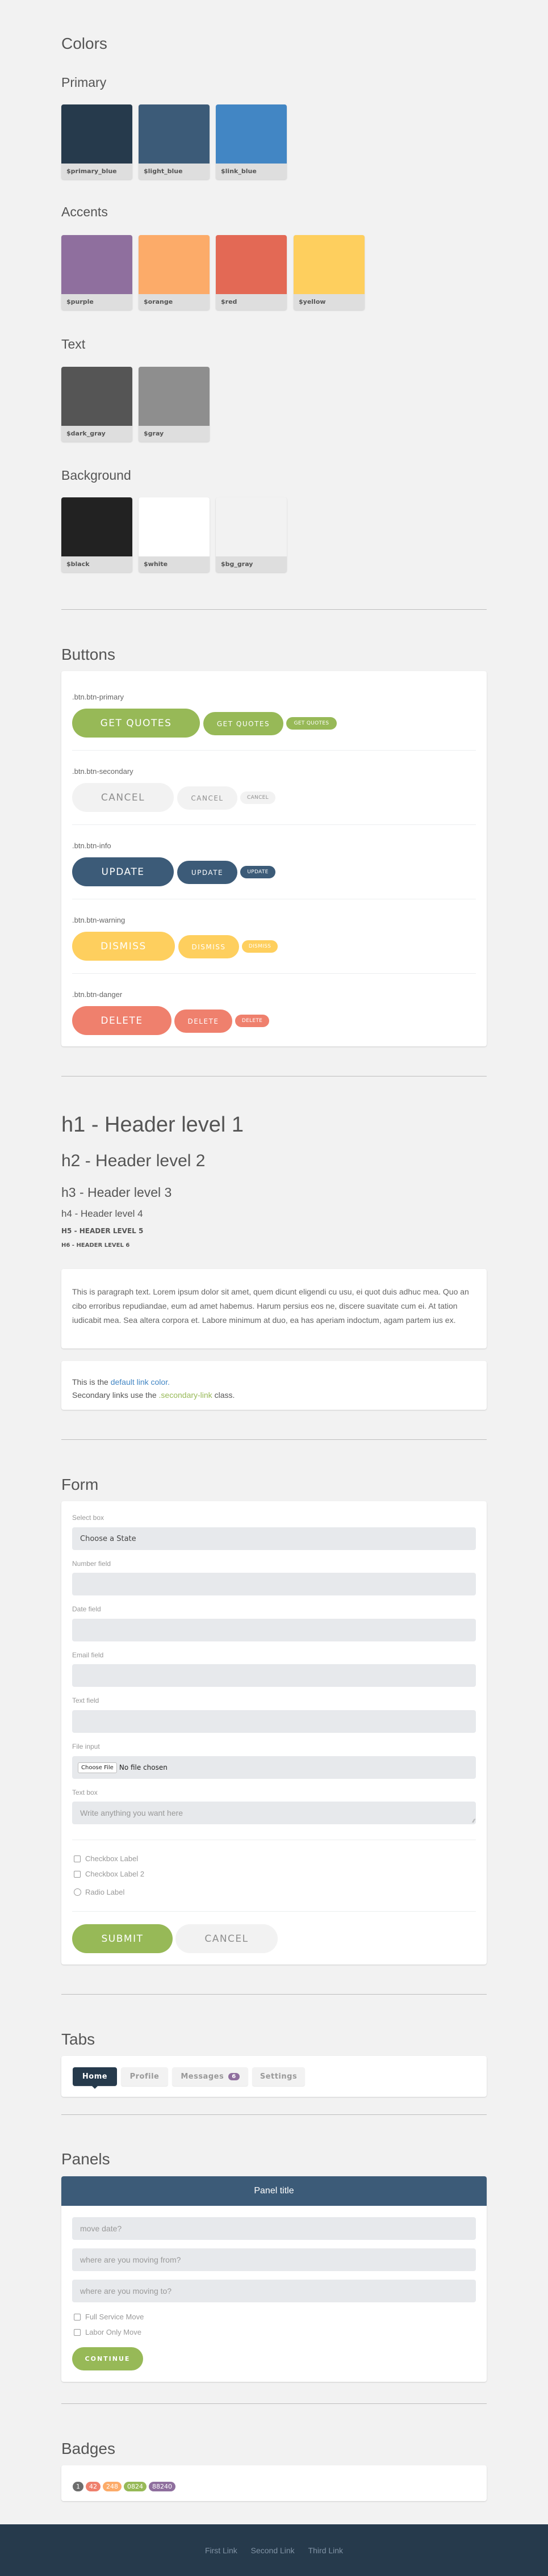 Image resolution: width=548 pixels, height=2576 pixels. I want to click on delete-button-medium: Delete, so click(203, 1021).